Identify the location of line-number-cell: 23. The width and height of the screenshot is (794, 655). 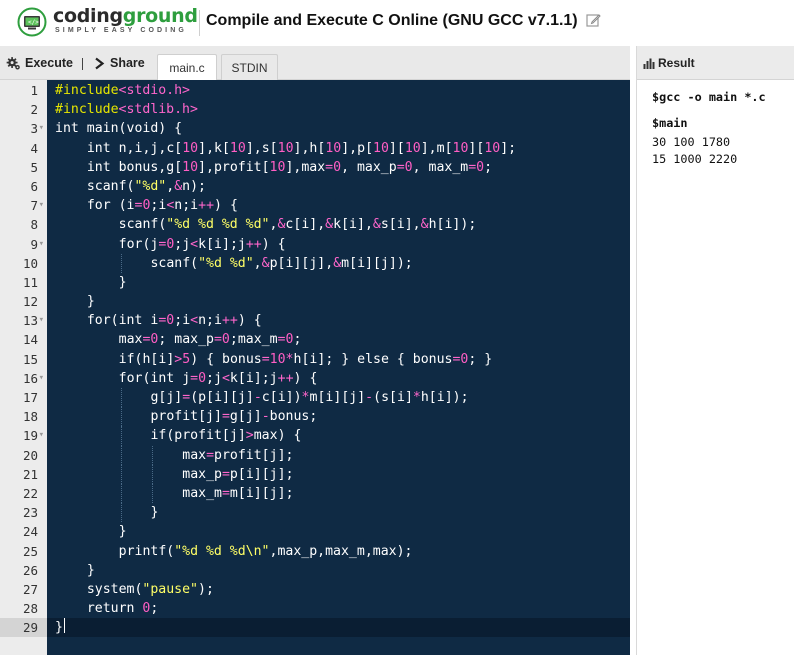
(23, 513).